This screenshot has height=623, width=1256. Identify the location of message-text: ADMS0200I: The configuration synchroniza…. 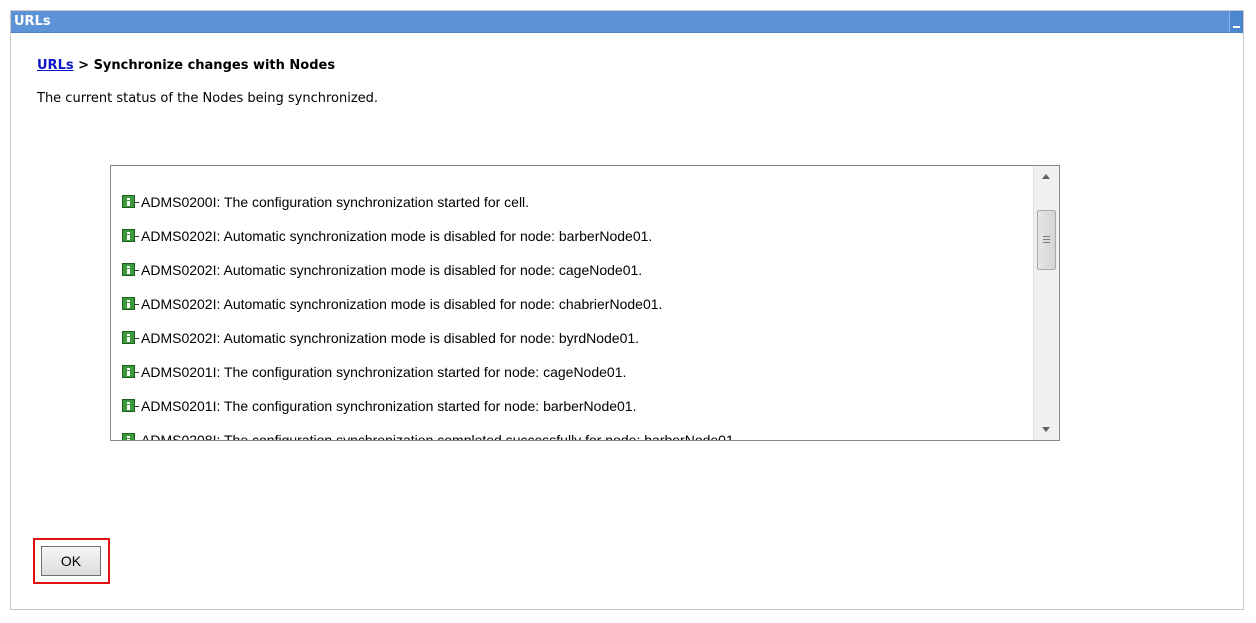
(335, 202).